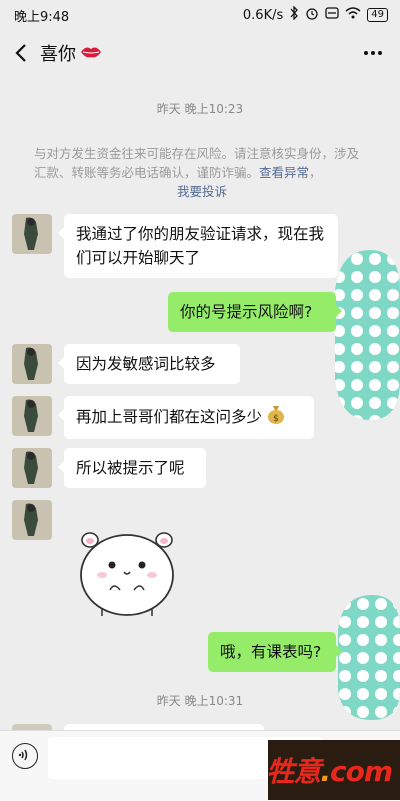  I want to click on chevron-left-icon, so click(22, 53).